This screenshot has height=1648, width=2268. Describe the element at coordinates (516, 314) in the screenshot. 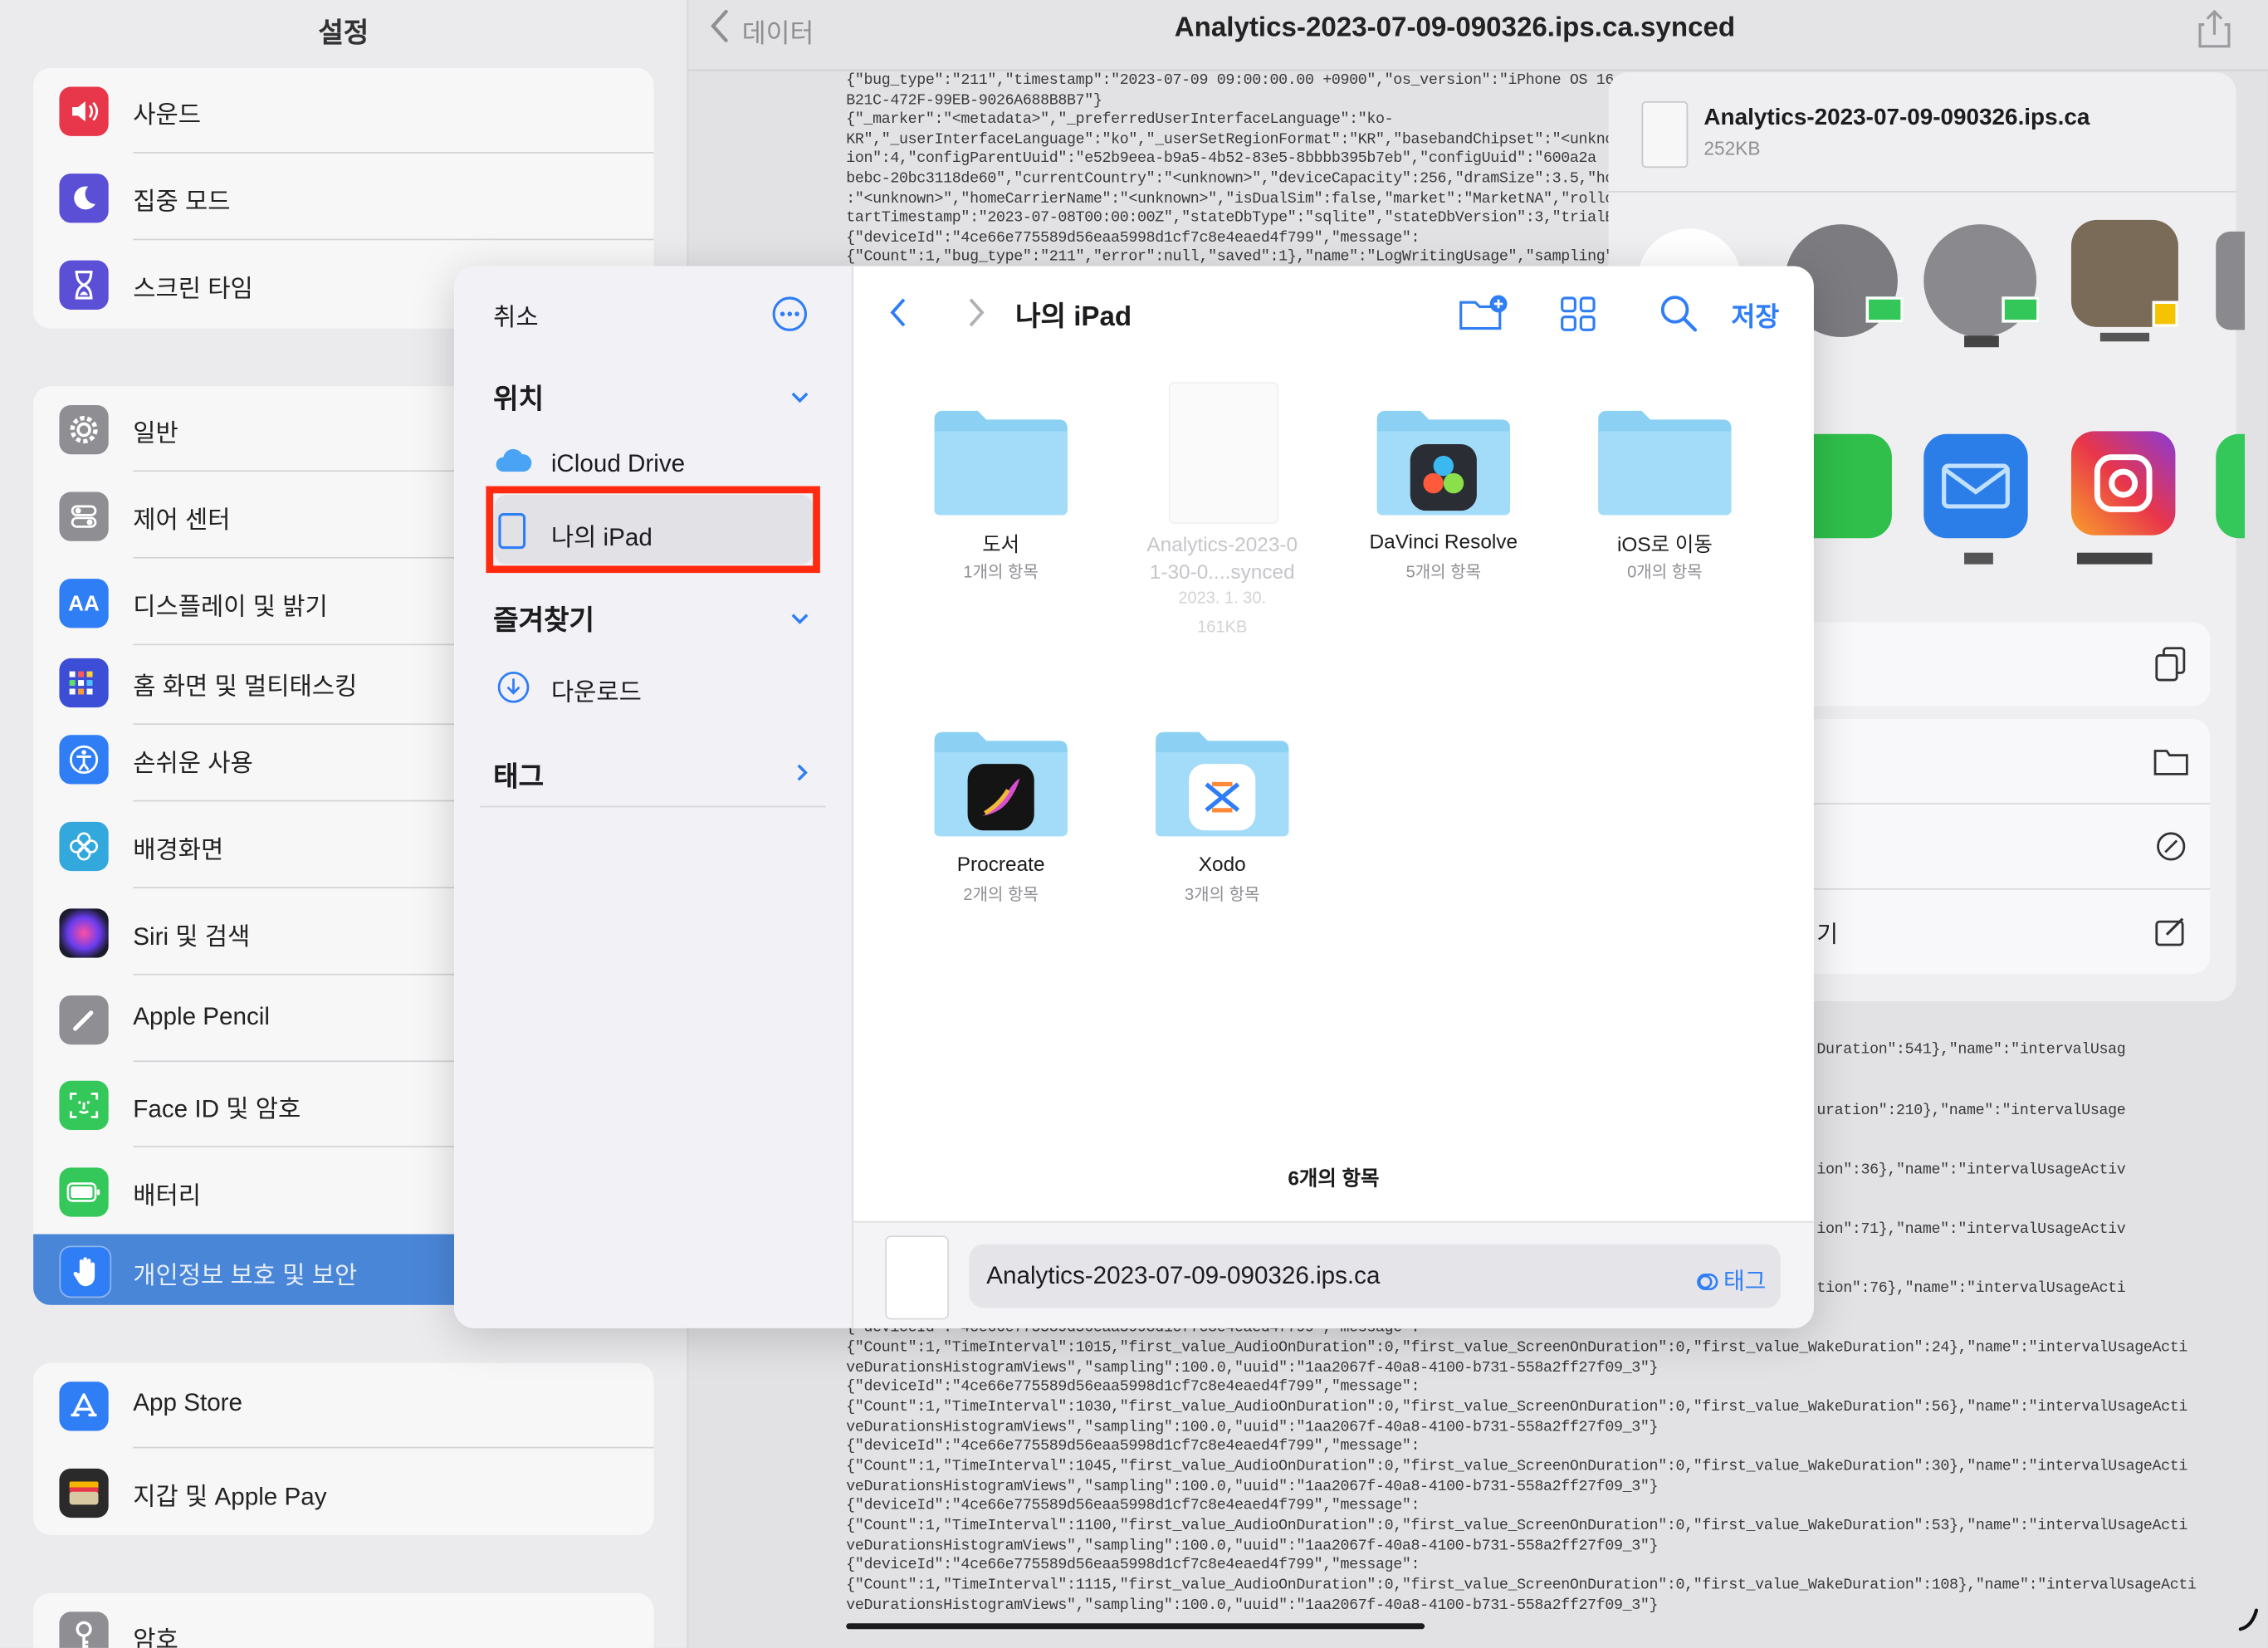

I see `cancel-button: 취소` at that location.